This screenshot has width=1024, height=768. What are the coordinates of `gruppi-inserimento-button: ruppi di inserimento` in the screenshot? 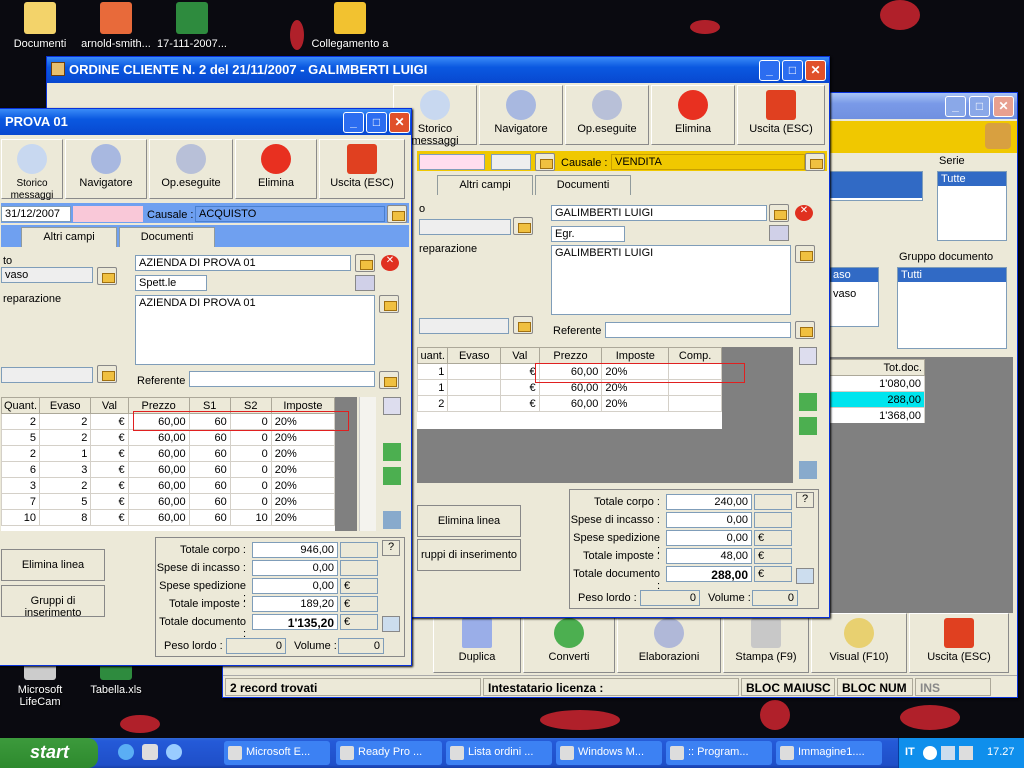 It's located at (469, 555).